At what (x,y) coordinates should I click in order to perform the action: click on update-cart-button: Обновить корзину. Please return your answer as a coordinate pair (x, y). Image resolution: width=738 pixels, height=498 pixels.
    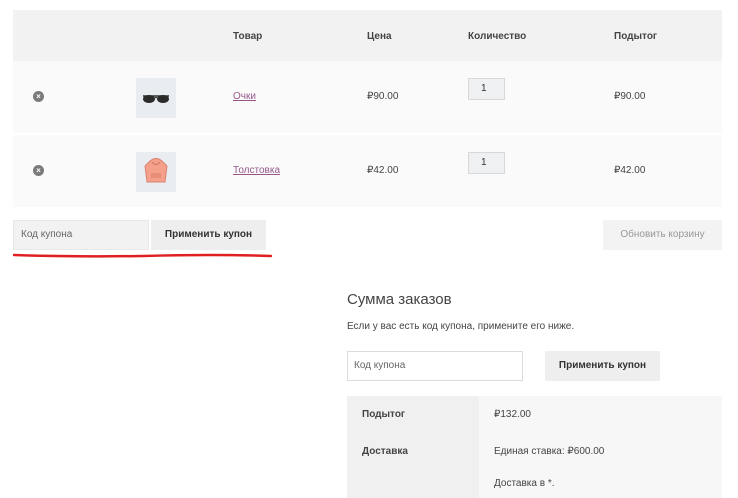
    Looking at the image, I should click on (662, 235).